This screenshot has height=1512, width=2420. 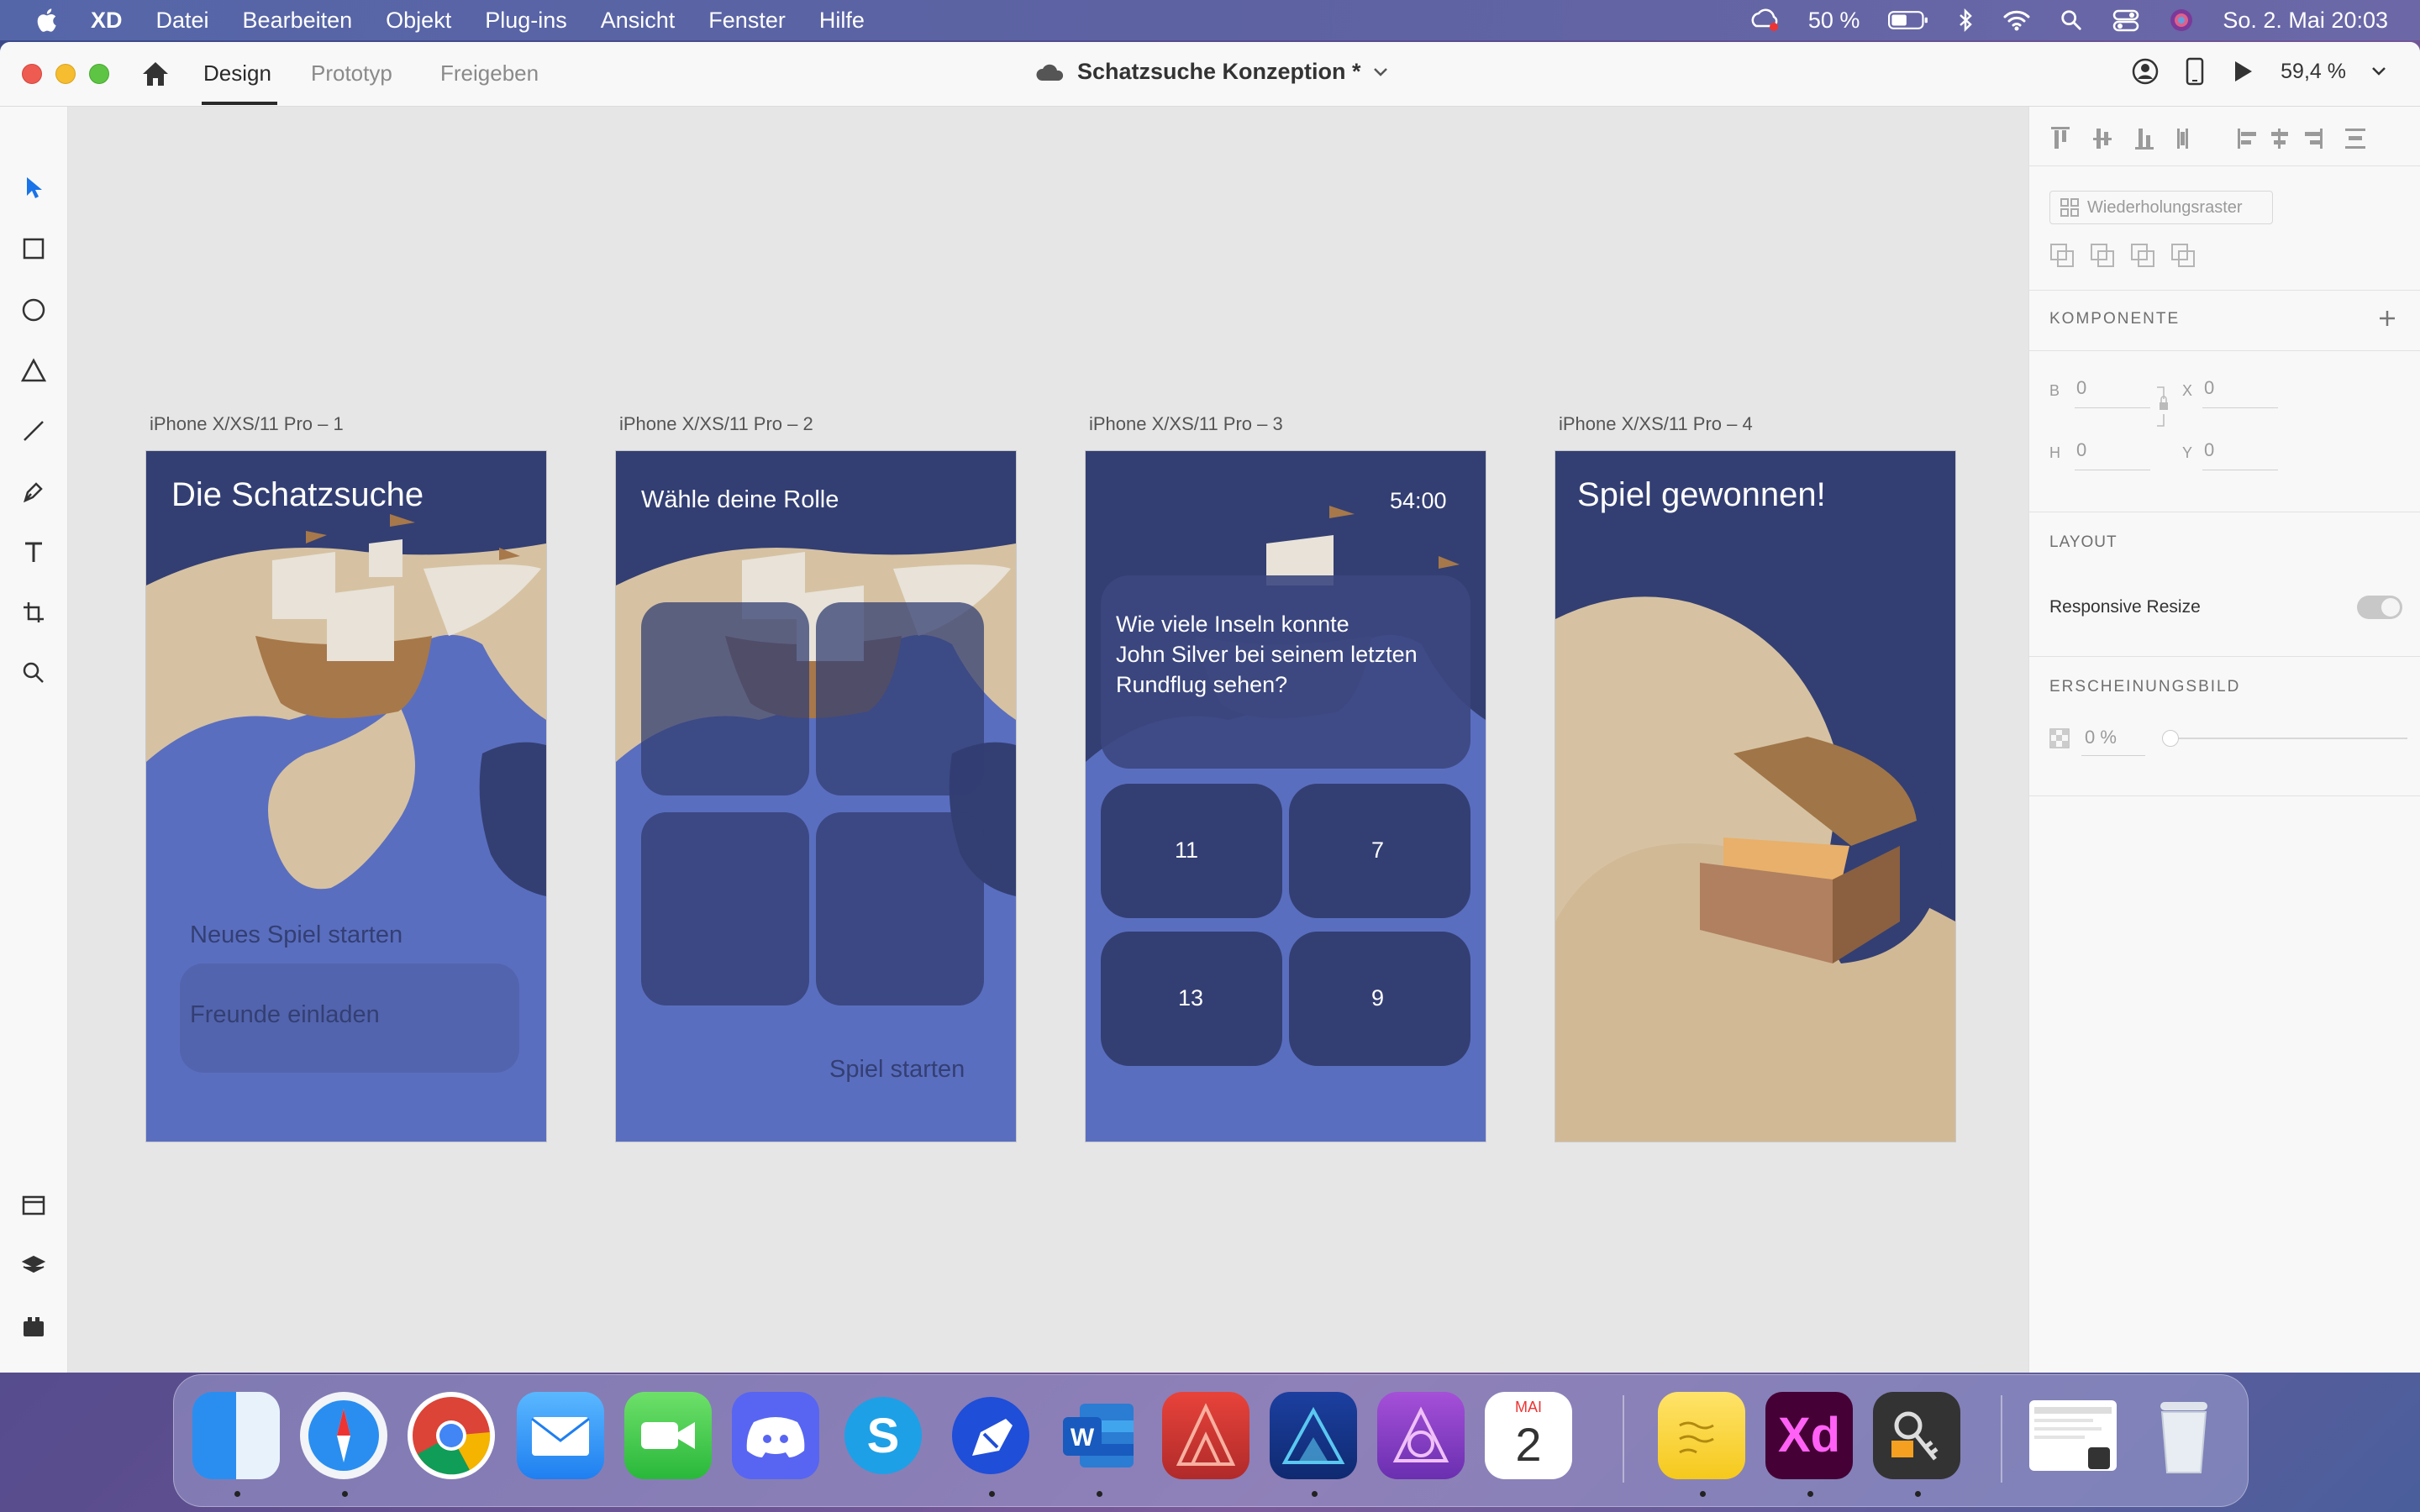 I want to click on calendar-icon: MAI 2, so click(x=1528, y=1435).